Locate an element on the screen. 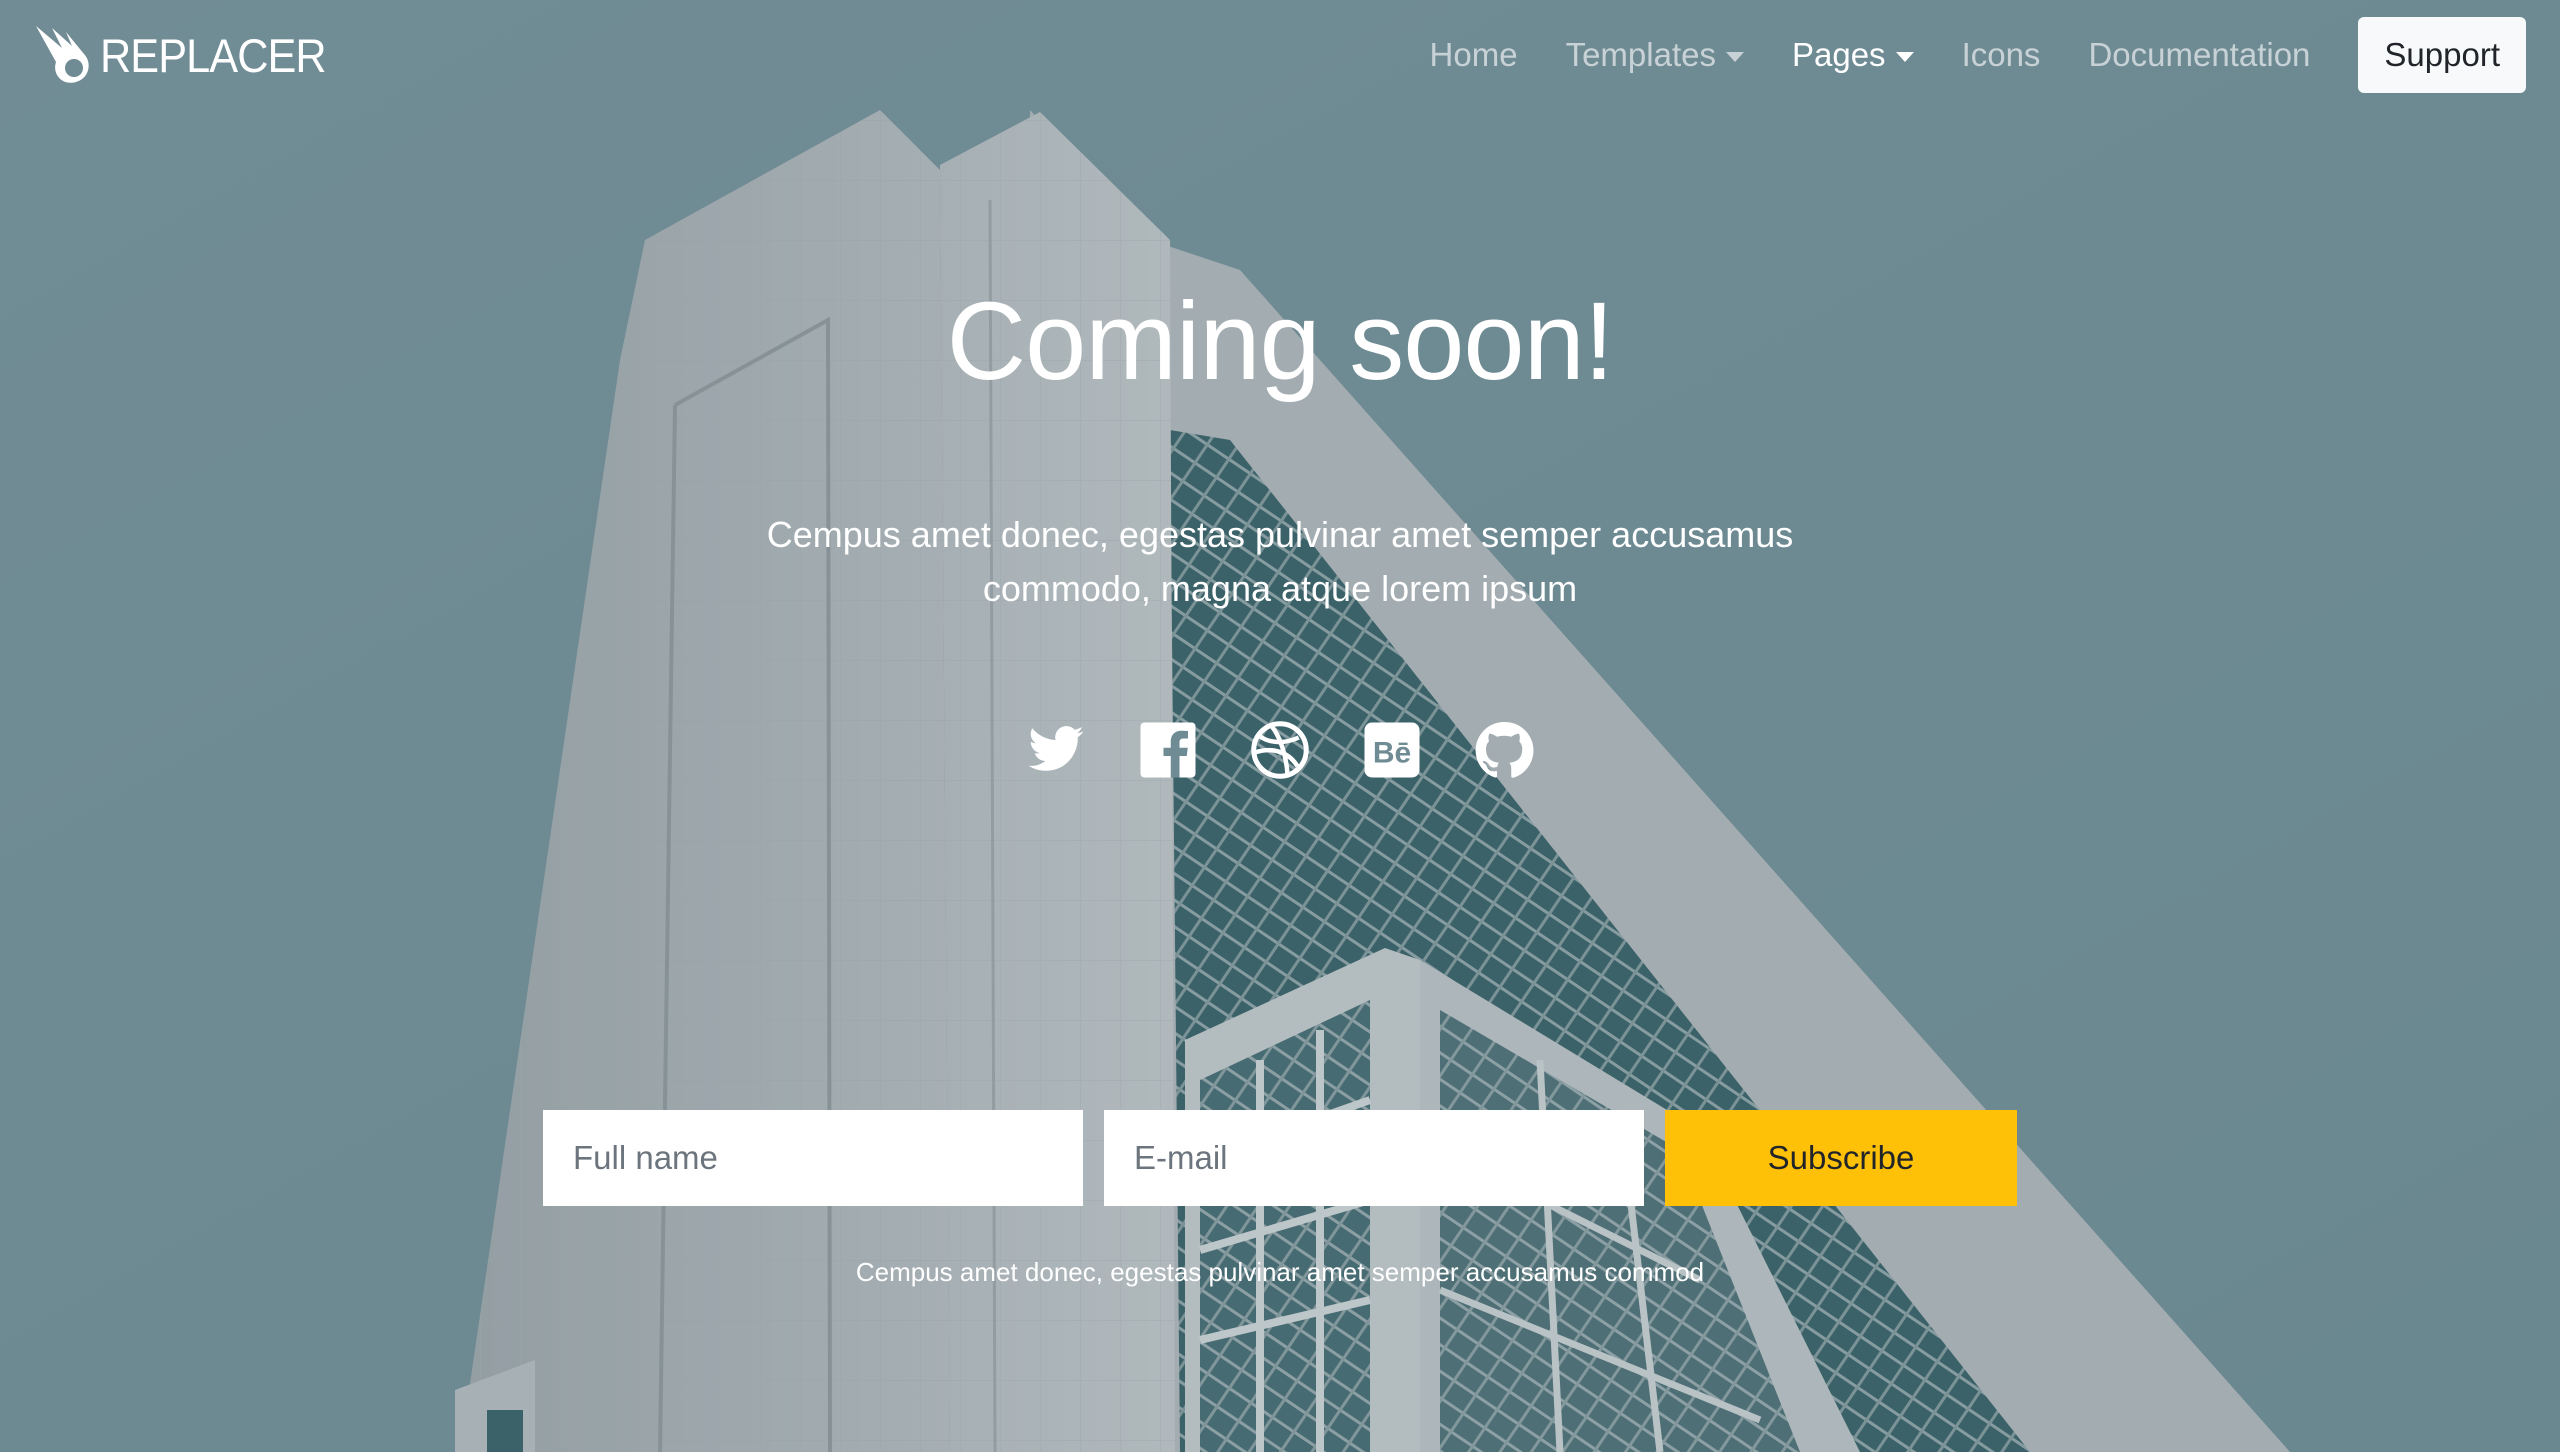  nav-item-label: Documentation is located at coordinates (2199, 54).